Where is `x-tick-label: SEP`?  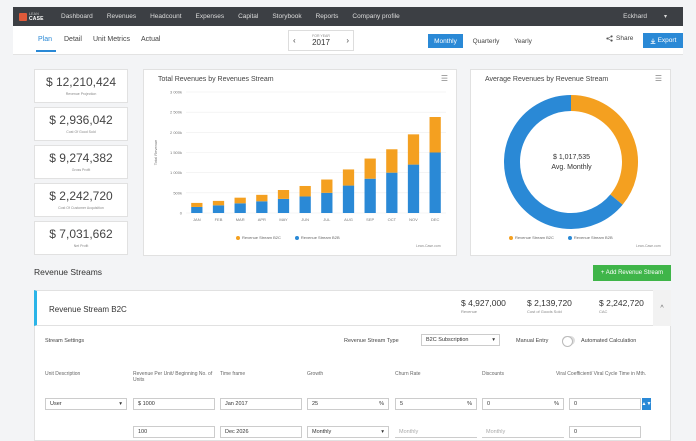
x-tick-label: SEP is located at coordinates (370, 219).